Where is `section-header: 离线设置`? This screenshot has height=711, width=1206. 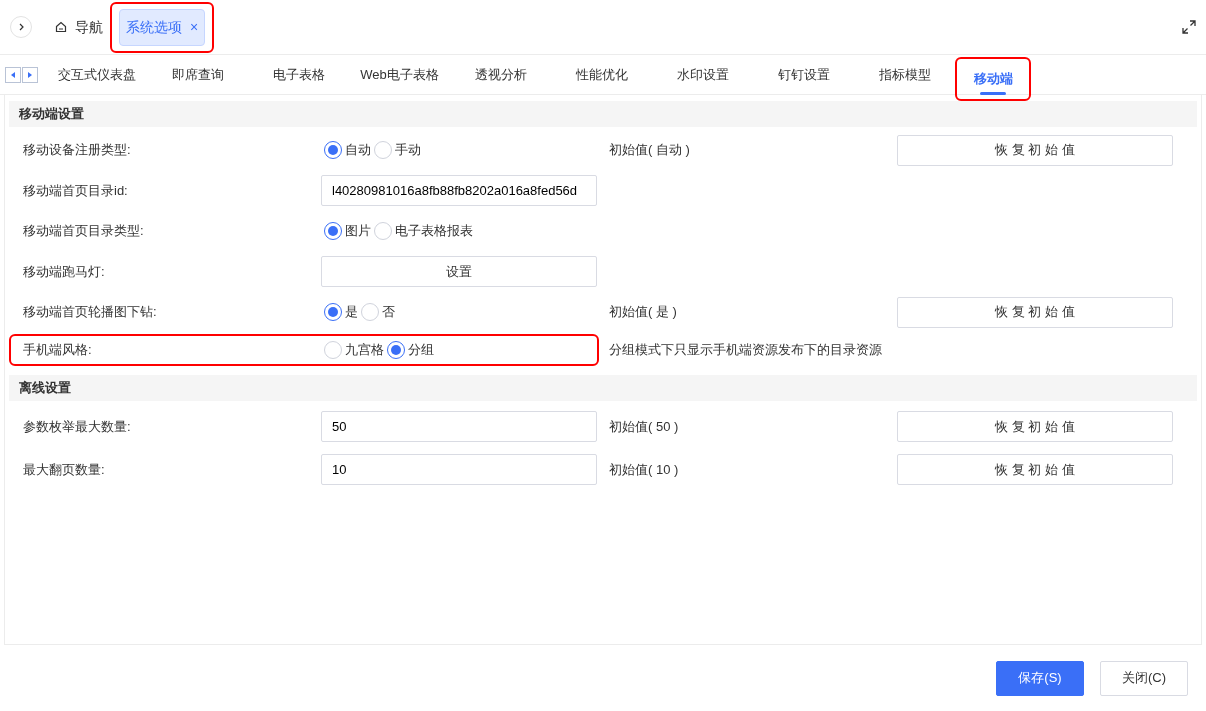
section-header: 离线设置 is located at coordinates (603, 388).